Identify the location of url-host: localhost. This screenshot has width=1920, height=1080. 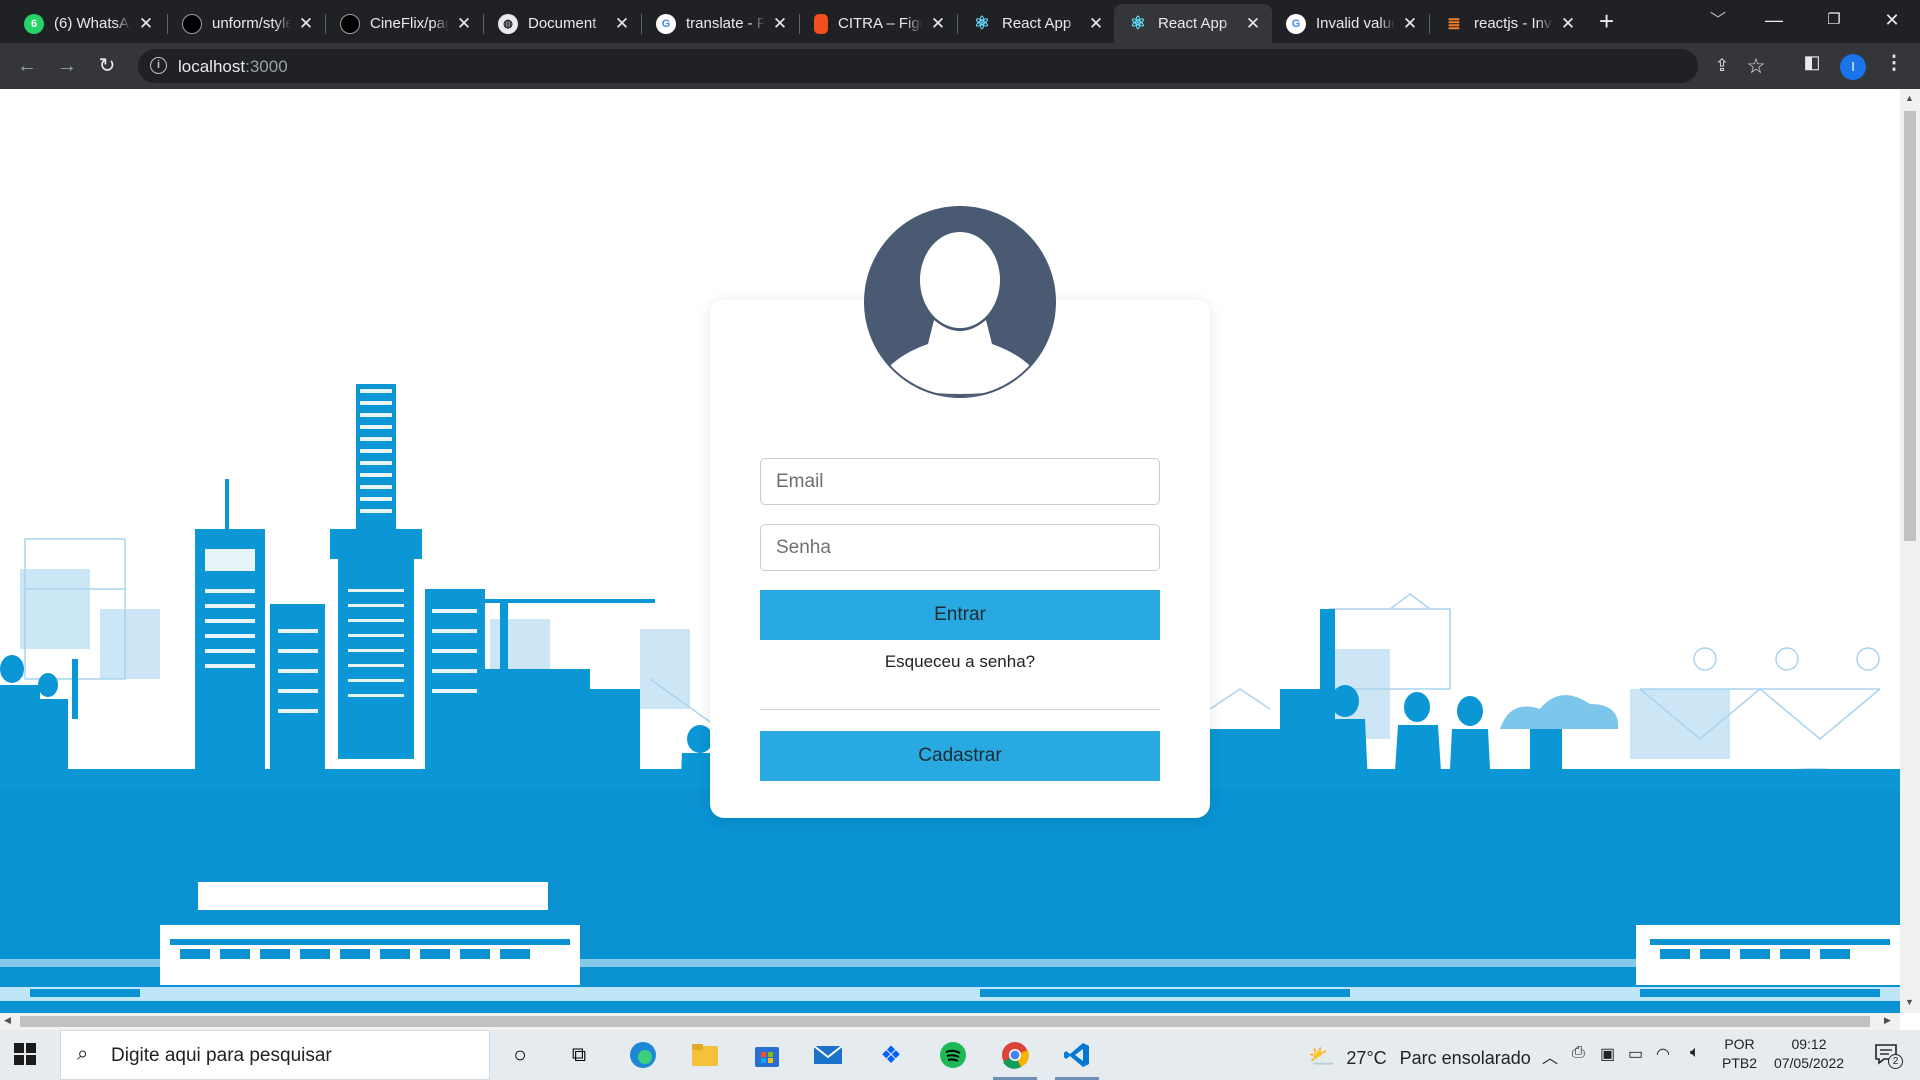
(212, 66).